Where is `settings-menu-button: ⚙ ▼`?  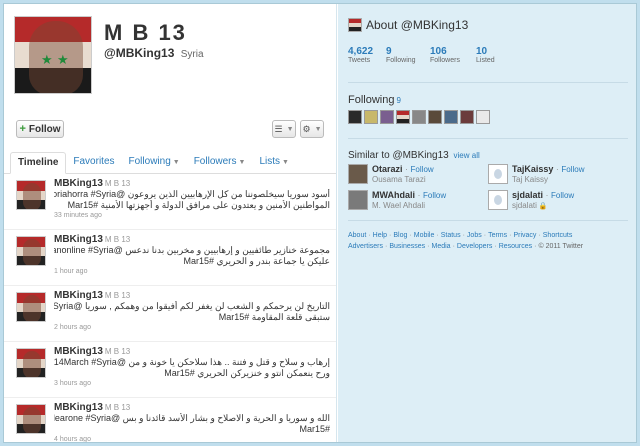
settings-menu-button: ⚙ ▼ is located at coordinates (312, 129).